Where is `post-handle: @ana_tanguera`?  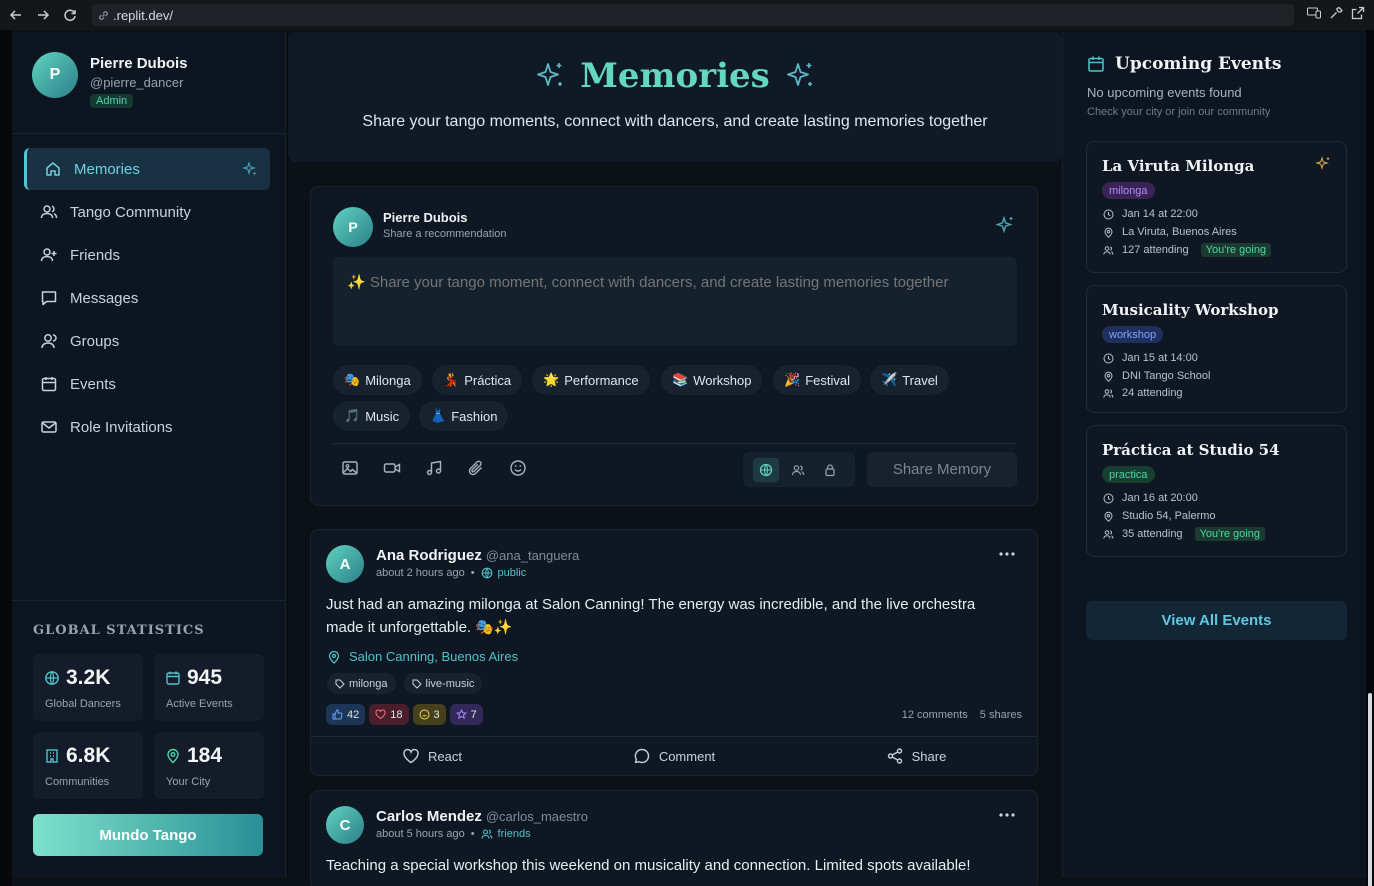
post-handle: @ana_tanguera is located at coordinates (532, 555).